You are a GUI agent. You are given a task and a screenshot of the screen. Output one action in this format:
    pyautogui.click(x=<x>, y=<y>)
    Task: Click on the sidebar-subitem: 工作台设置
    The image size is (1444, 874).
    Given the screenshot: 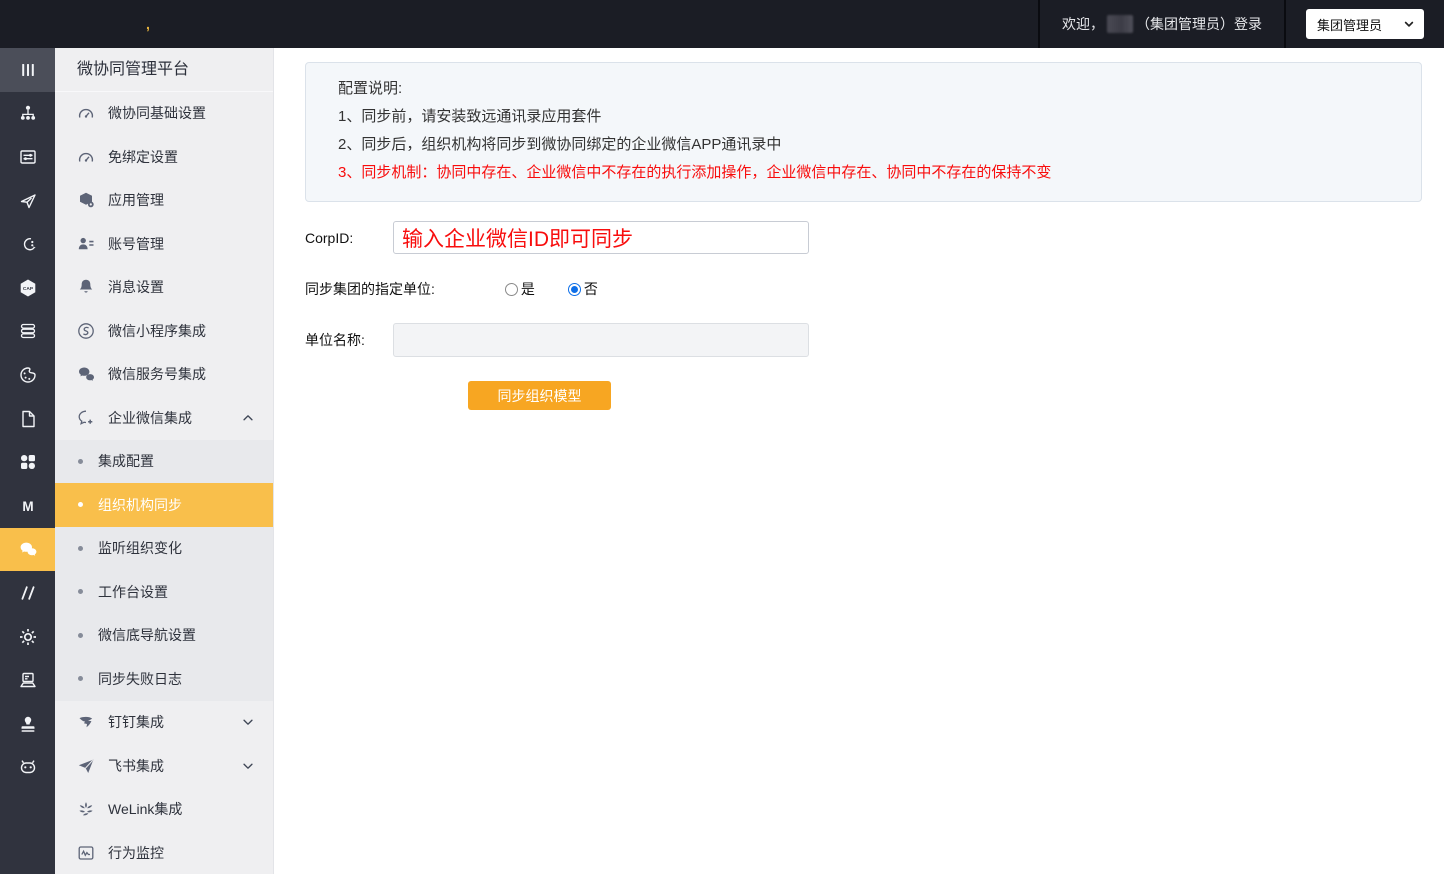 What is the action you would take?
    pyautogui.click(x=164, y=592)
    